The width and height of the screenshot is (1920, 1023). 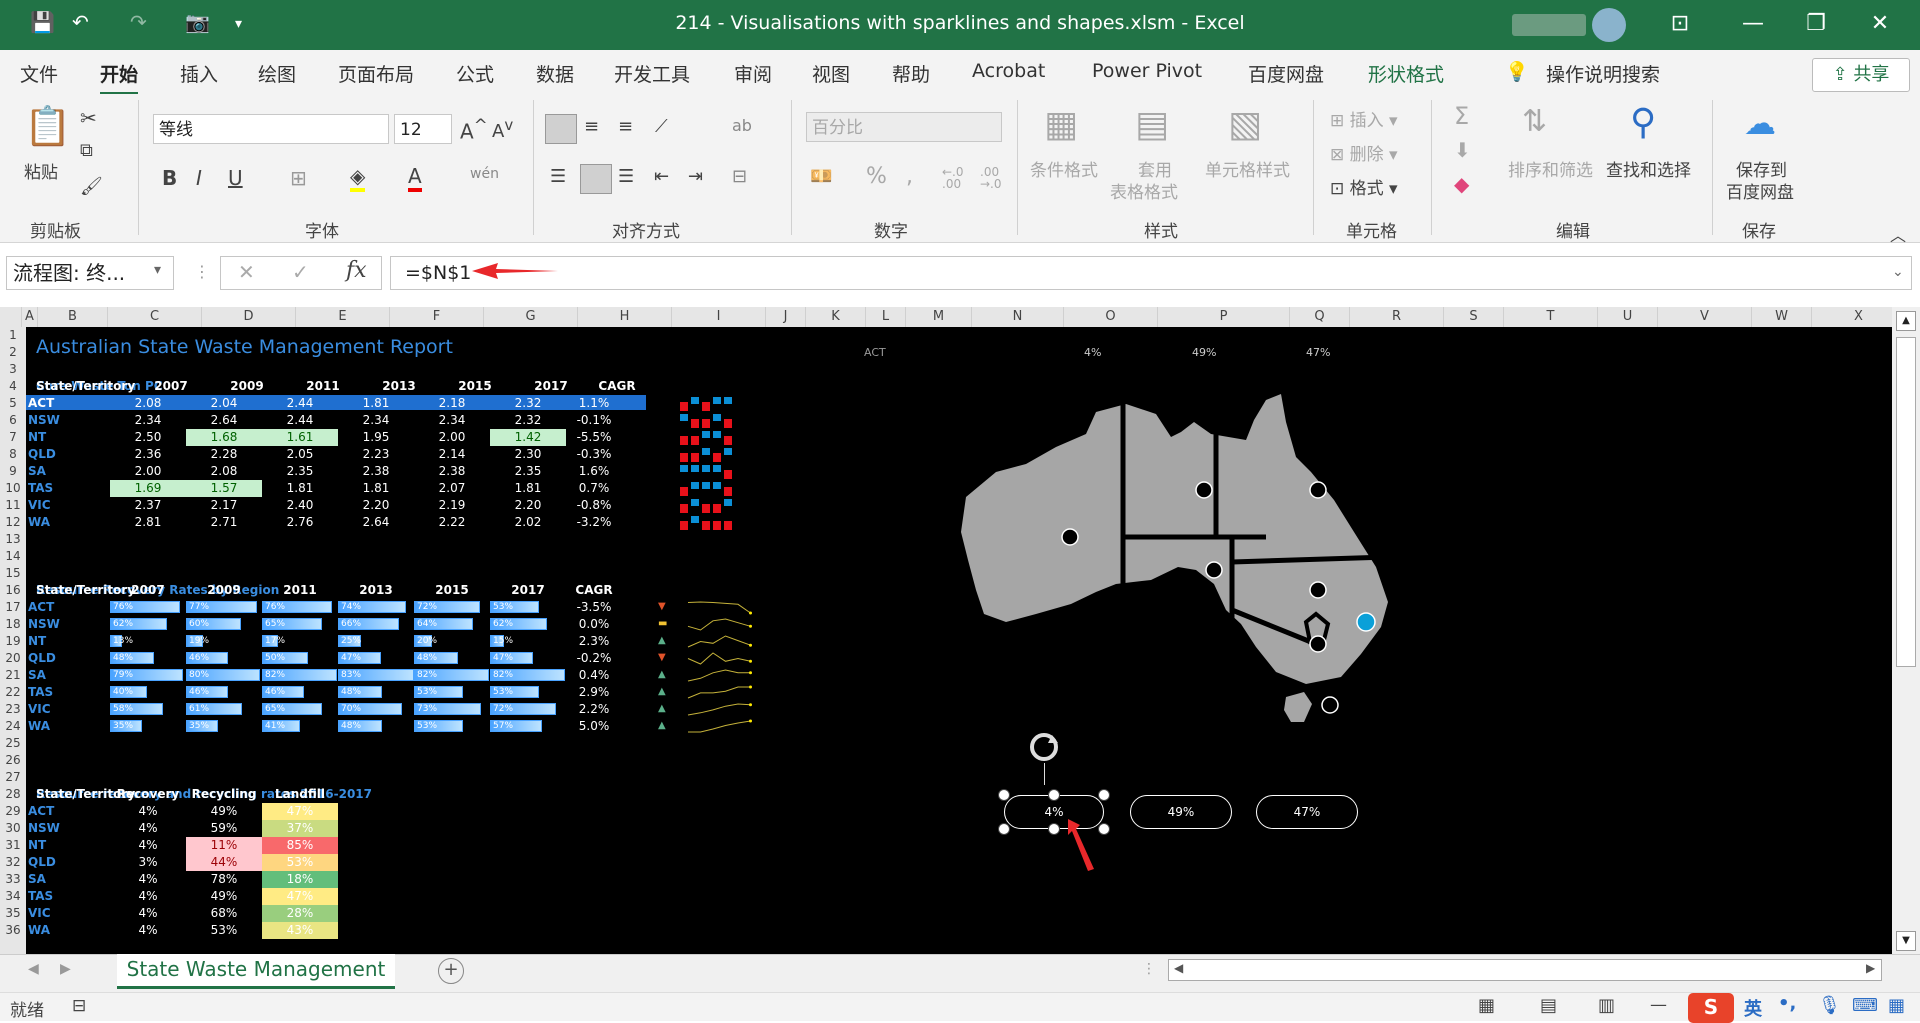 What do you see at coordinates (376, 675) in the screenshot?
I see `data-bar: 83%` at bounding box center [376, 675].